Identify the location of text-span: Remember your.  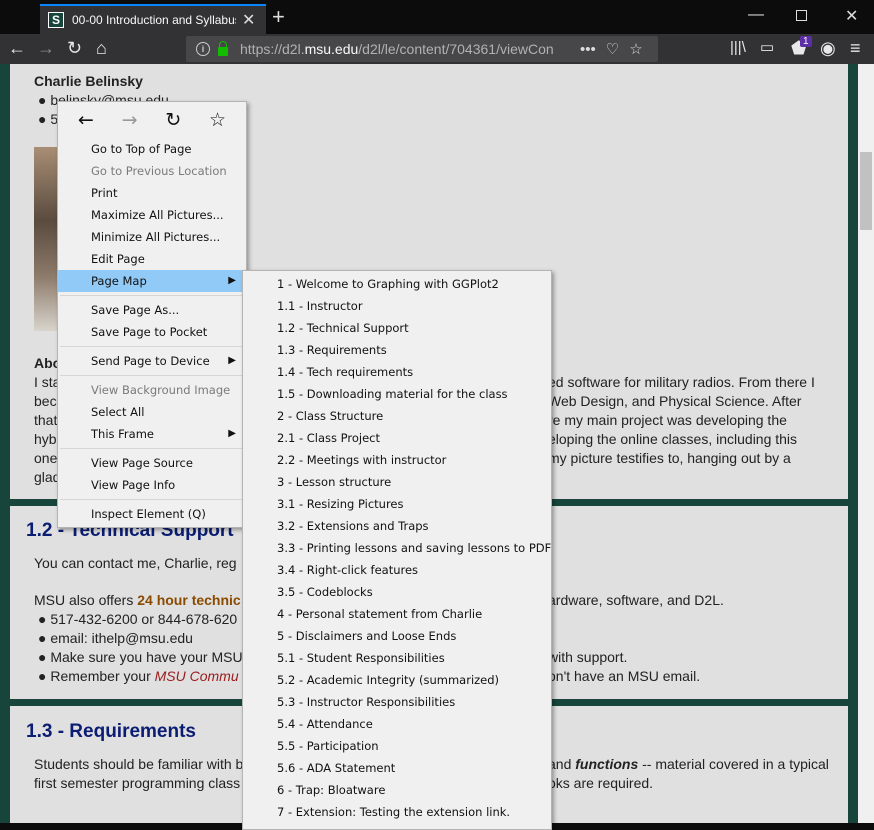
(102, 676).